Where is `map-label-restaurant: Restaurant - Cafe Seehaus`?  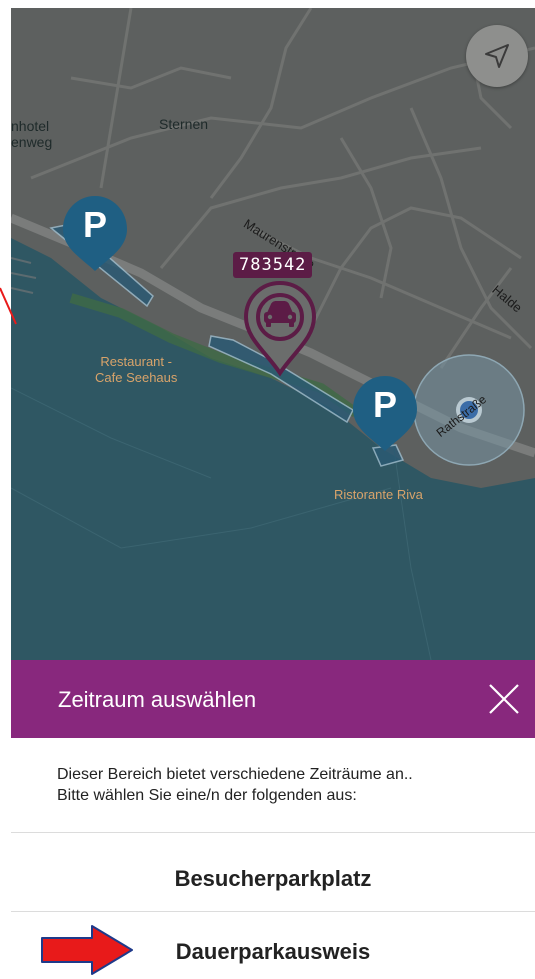 map-label-restaurant: Restaurant - Cafe Seehaus is located at coordinates (136, 369).